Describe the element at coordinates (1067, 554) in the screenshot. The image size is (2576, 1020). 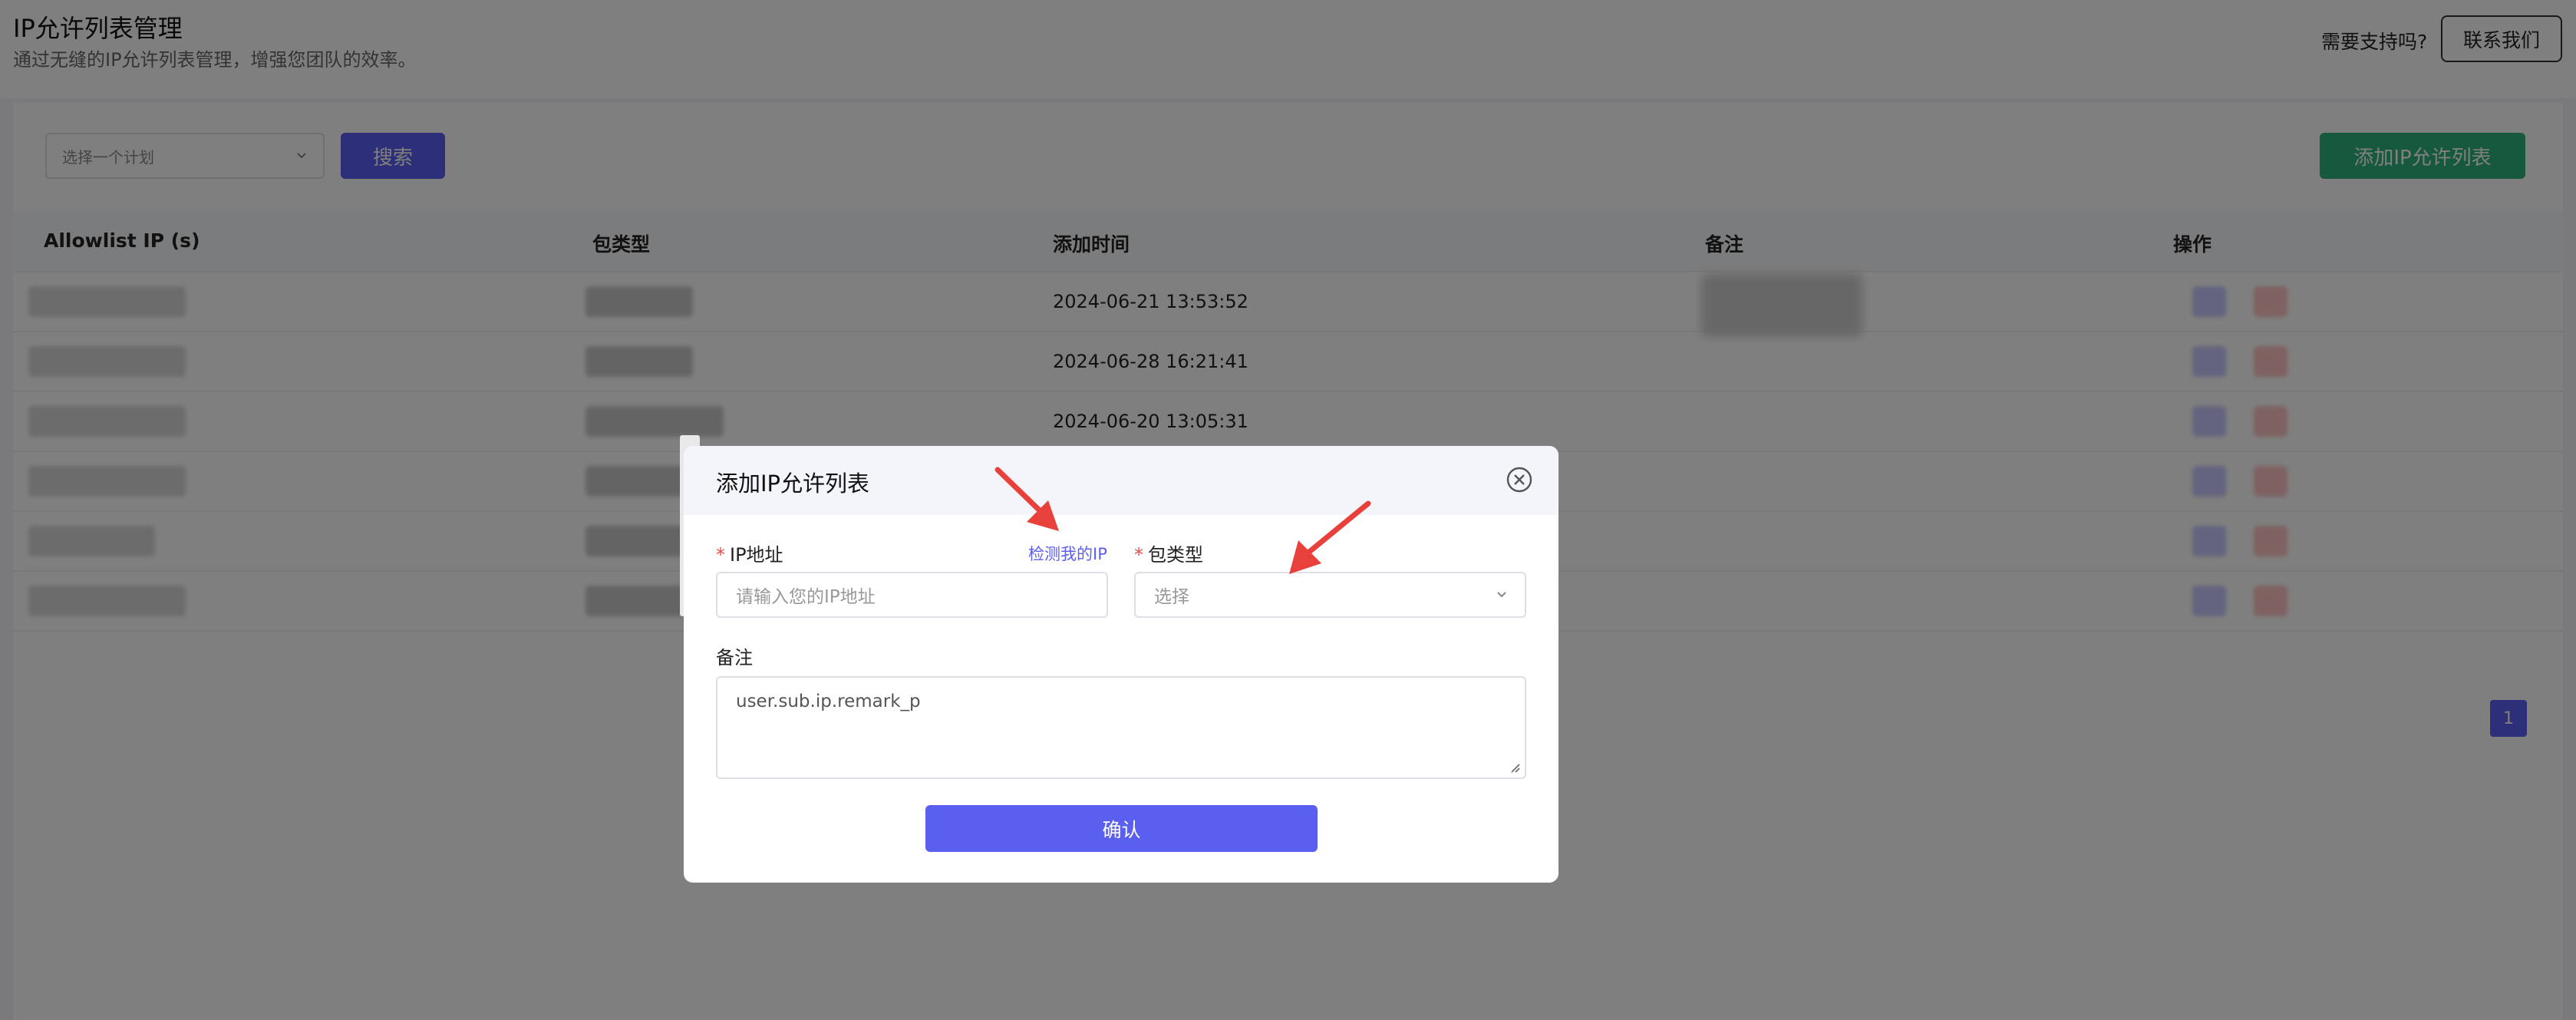
I see `detect-my-ip-link: 检测我的IP` at that location.